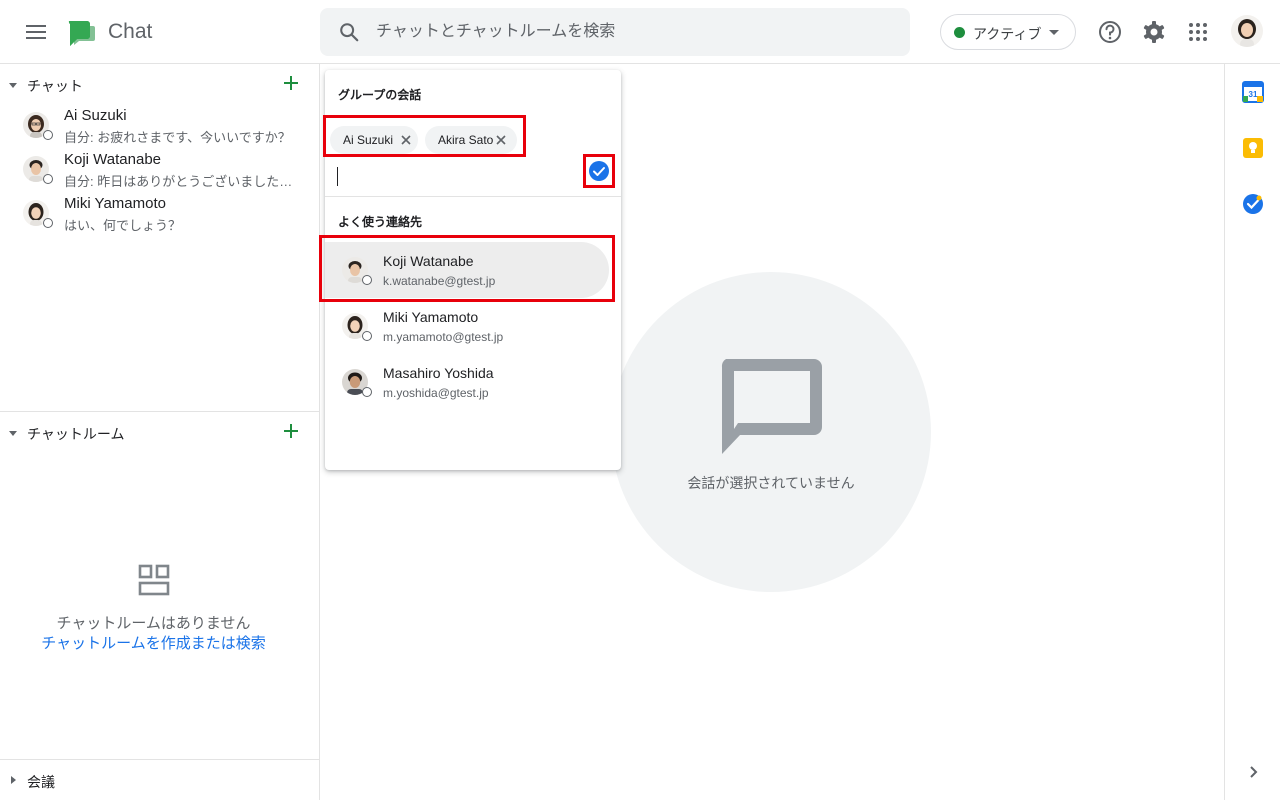 The width and height of the screenshot is (1280, 800). Describe the element at coordinates (291, 431) in the screenshot. I see `new-room-button` at that location.